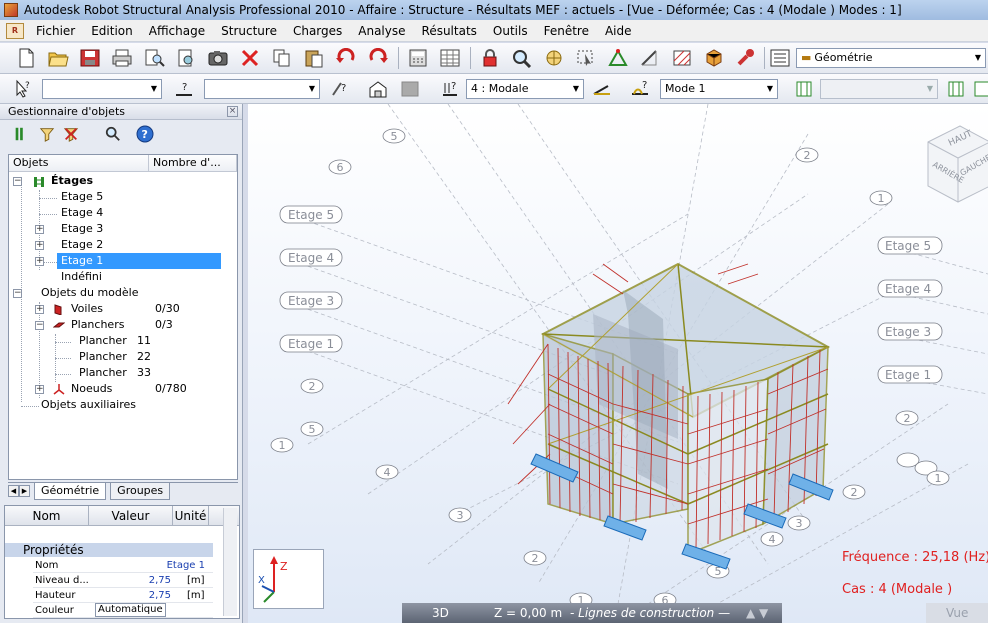 This screenshot has width=988, height=623. Describe the element at coordinates (82, 245) in the screenshot. I see `tree-item-etage-2: Etage 2` at that location.